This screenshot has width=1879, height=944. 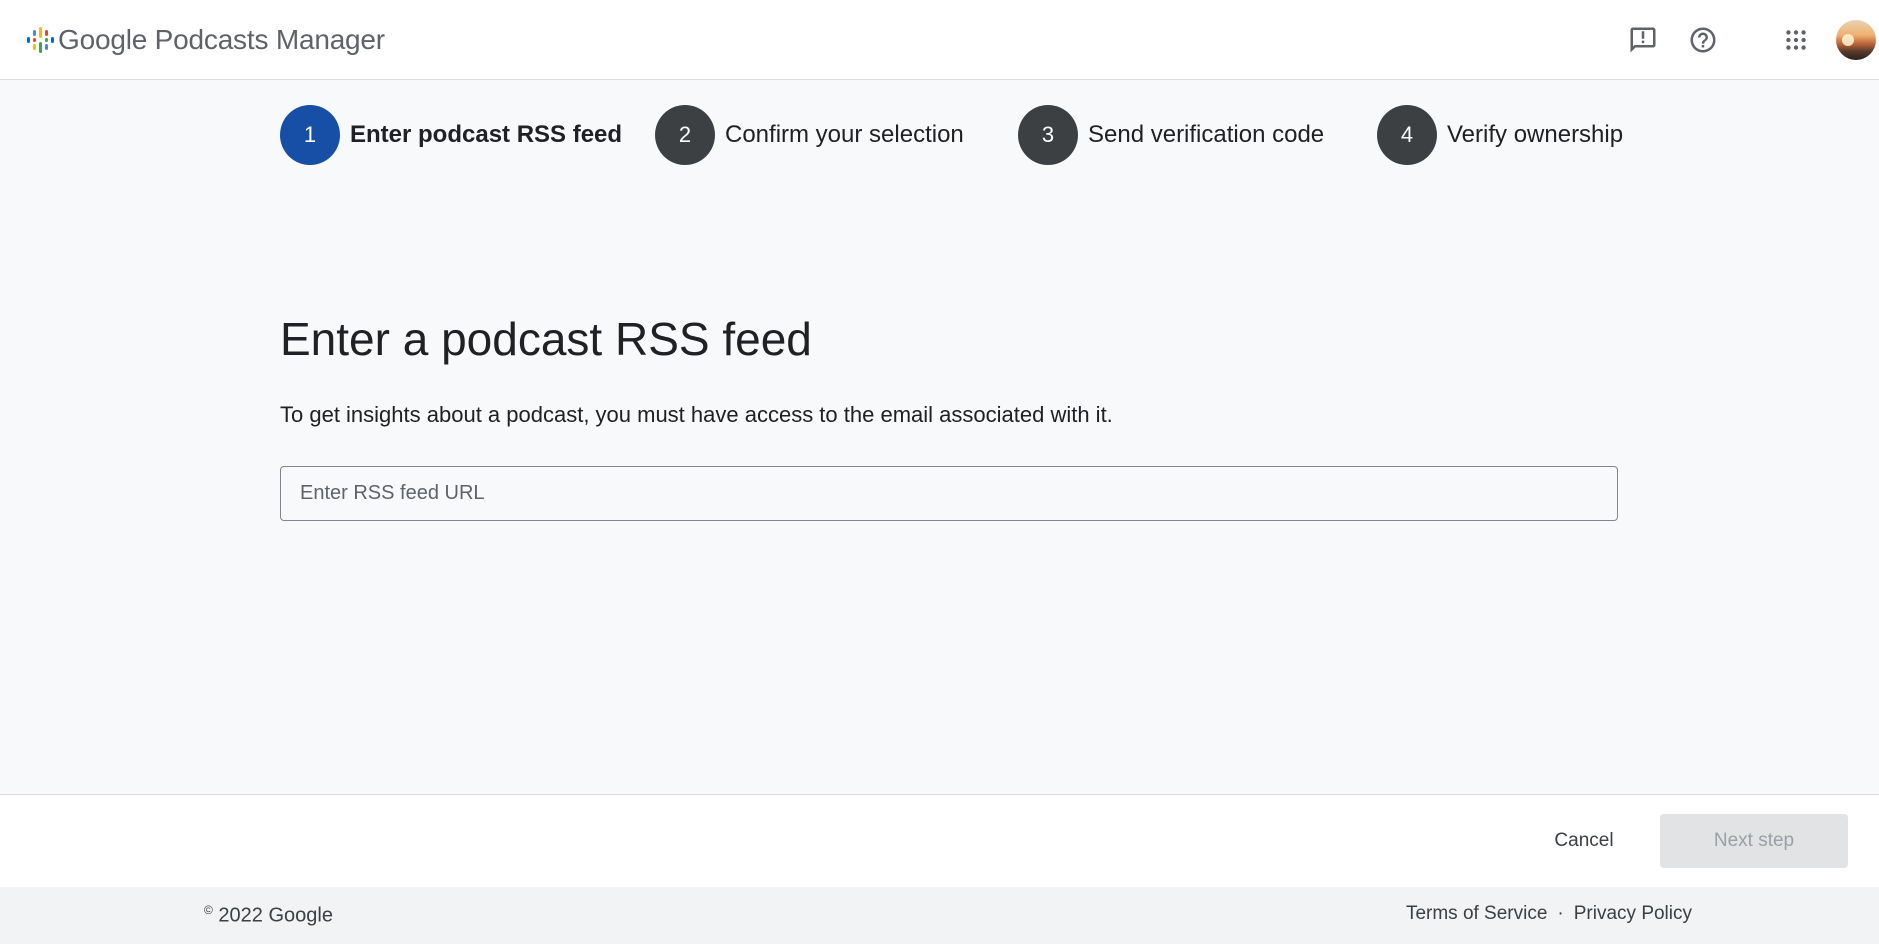 I want to click on step-label: Send verification code, so click(x=1206, y=134).